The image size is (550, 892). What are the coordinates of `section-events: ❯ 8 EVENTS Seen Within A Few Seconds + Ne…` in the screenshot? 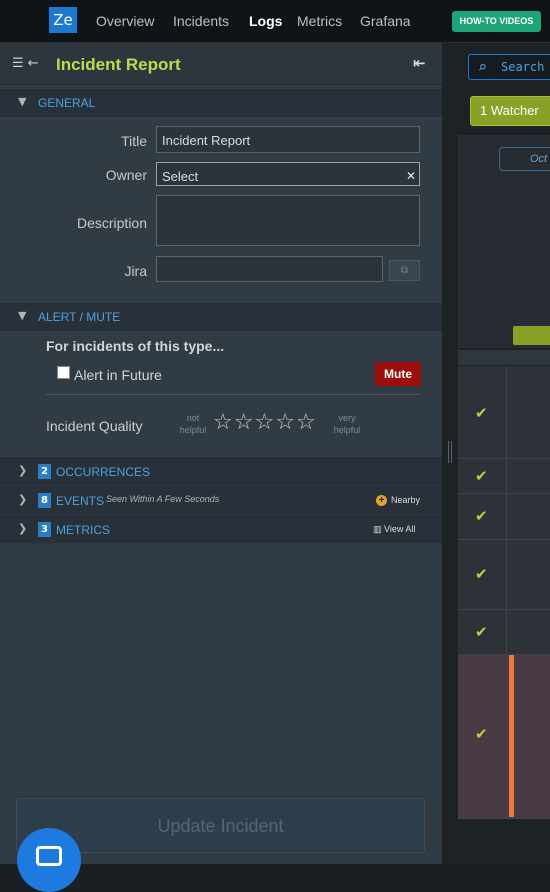 It's located at (221, 500).